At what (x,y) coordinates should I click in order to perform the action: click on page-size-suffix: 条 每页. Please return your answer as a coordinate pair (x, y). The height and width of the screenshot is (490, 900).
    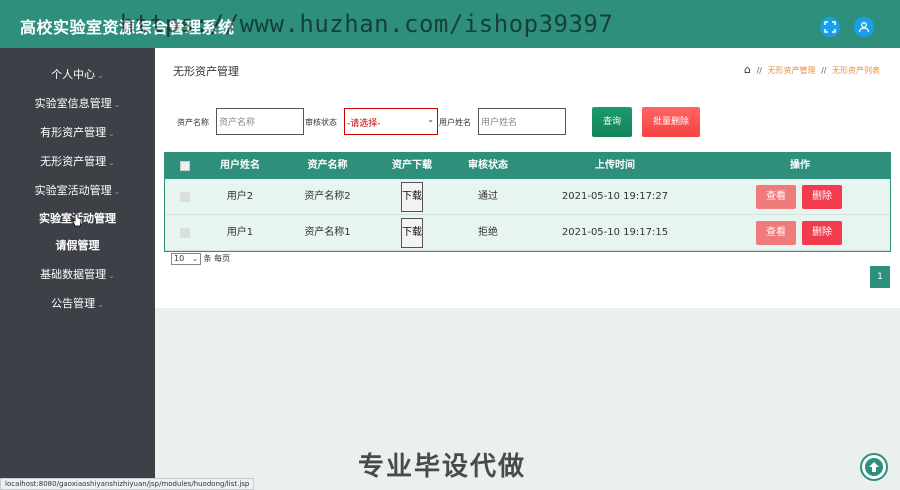
    Looking at the image, I should click on (217, 258).